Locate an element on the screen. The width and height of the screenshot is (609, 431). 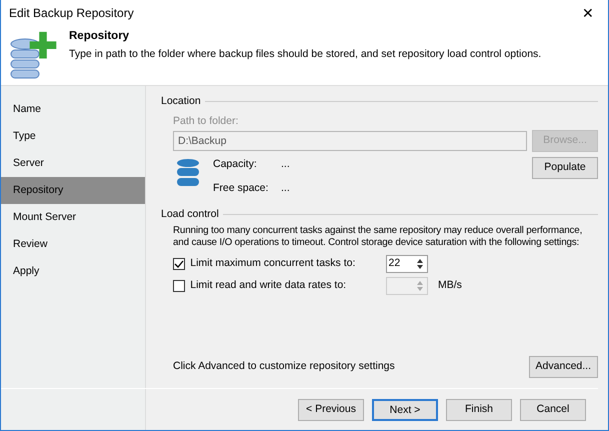
page-description: Type in path to the folder where backup files should be stored, and set repository load control options. is located at coordinates (305, 54).